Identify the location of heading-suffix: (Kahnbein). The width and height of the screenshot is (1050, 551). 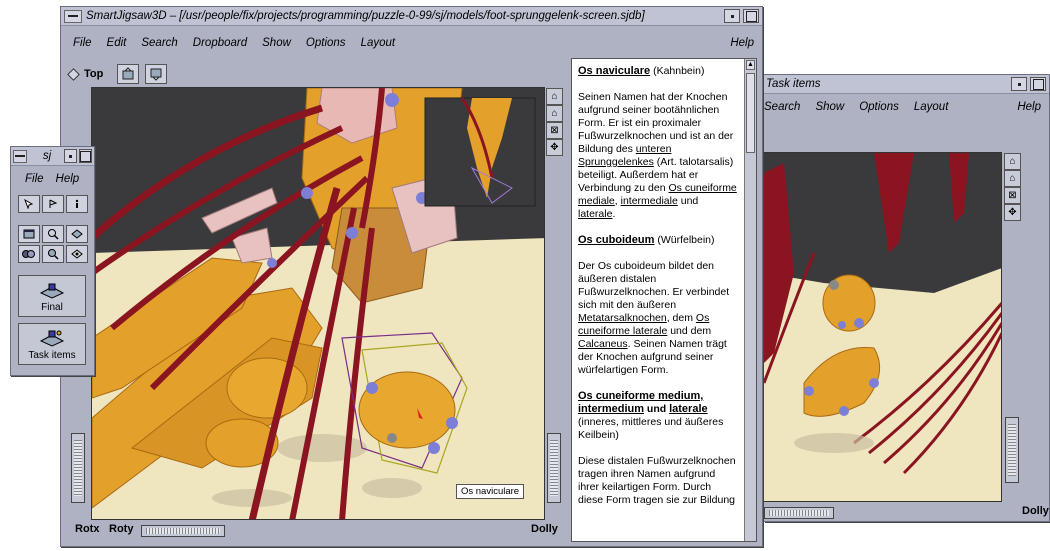
(677, 71).